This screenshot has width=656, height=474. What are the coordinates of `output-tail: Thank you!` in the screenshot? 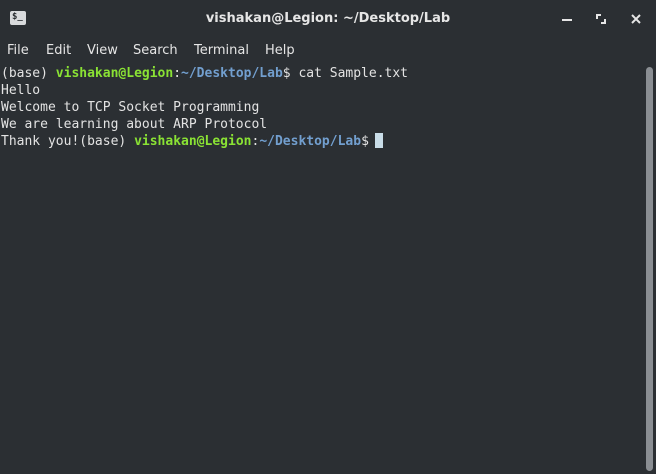 It's located at (40, 141).